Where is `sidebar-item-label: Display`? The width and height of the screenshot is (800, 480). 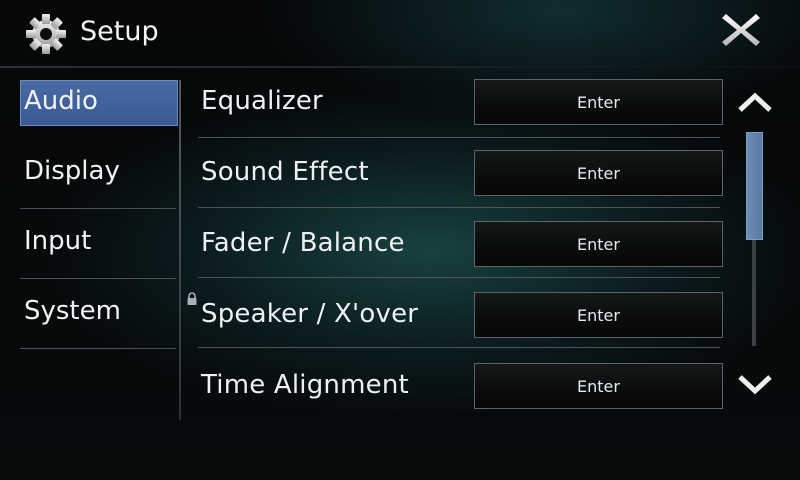 sidebar-item-label: Display is located at coordinates (72, 171).